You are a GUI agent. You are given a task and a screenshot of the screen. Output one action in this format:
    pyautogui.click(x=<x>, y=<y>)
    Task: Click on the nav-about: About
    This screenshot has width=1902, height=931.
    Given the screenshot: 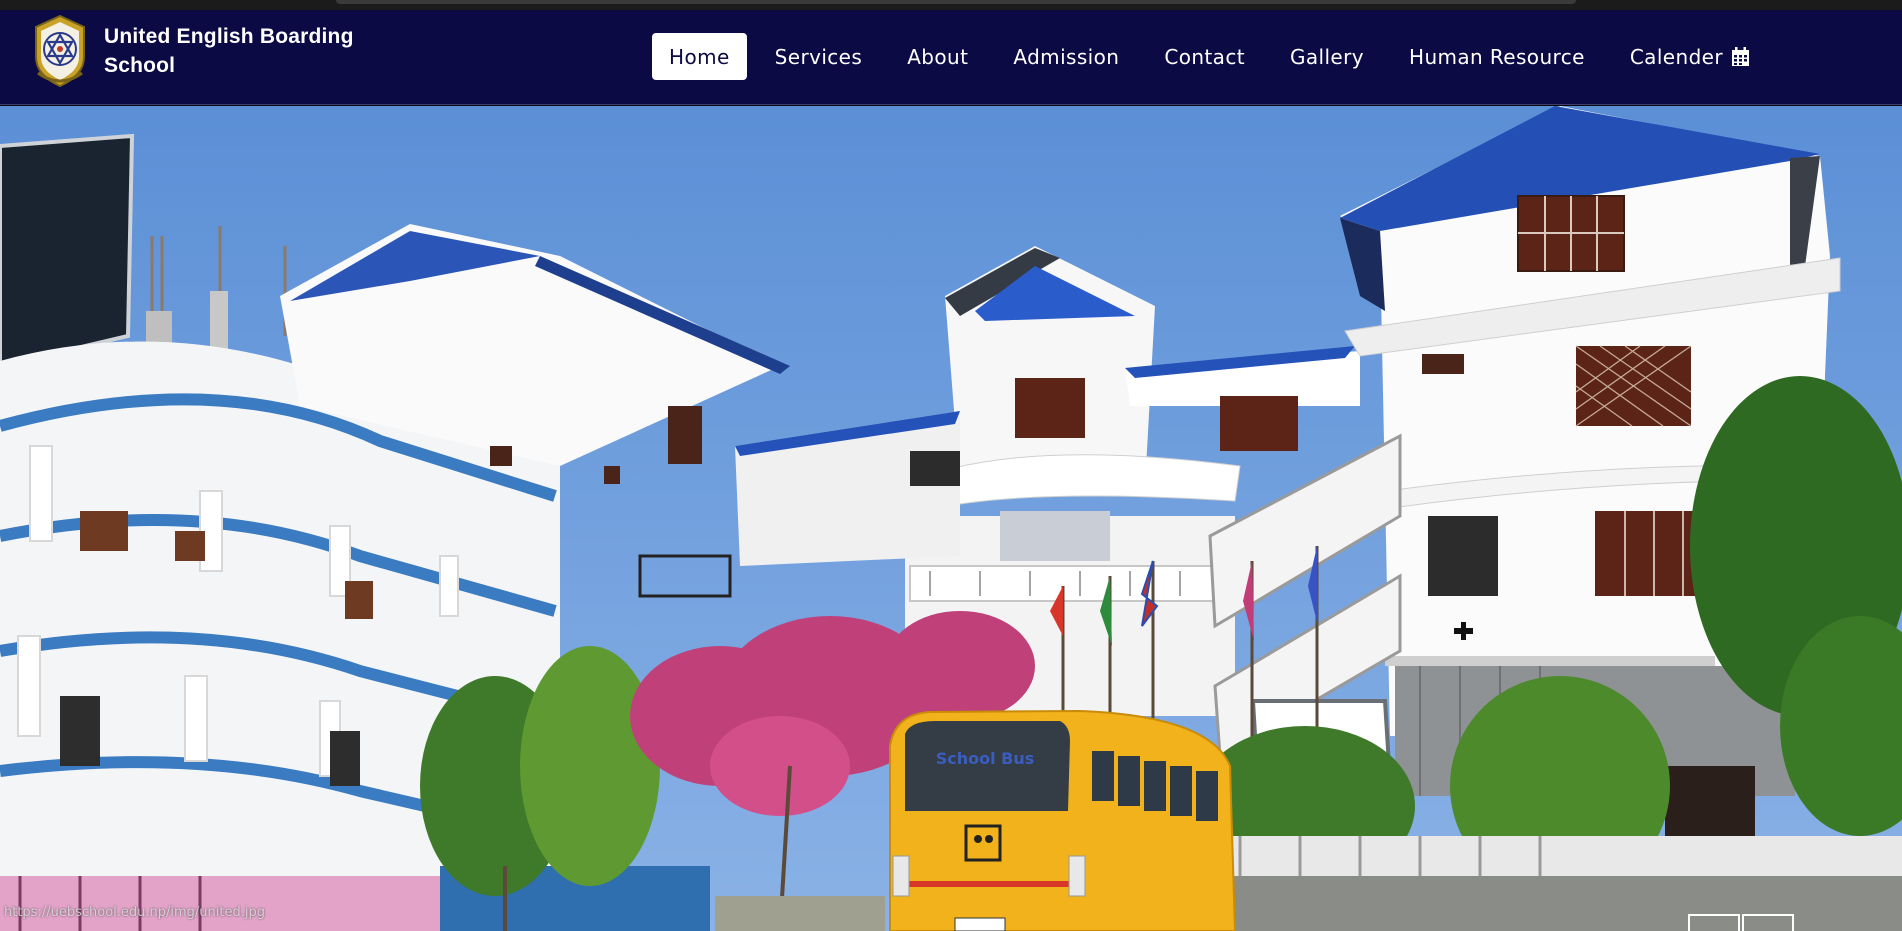 What is the action you would take?
    pyautogui.click(x=937, y=56)
    